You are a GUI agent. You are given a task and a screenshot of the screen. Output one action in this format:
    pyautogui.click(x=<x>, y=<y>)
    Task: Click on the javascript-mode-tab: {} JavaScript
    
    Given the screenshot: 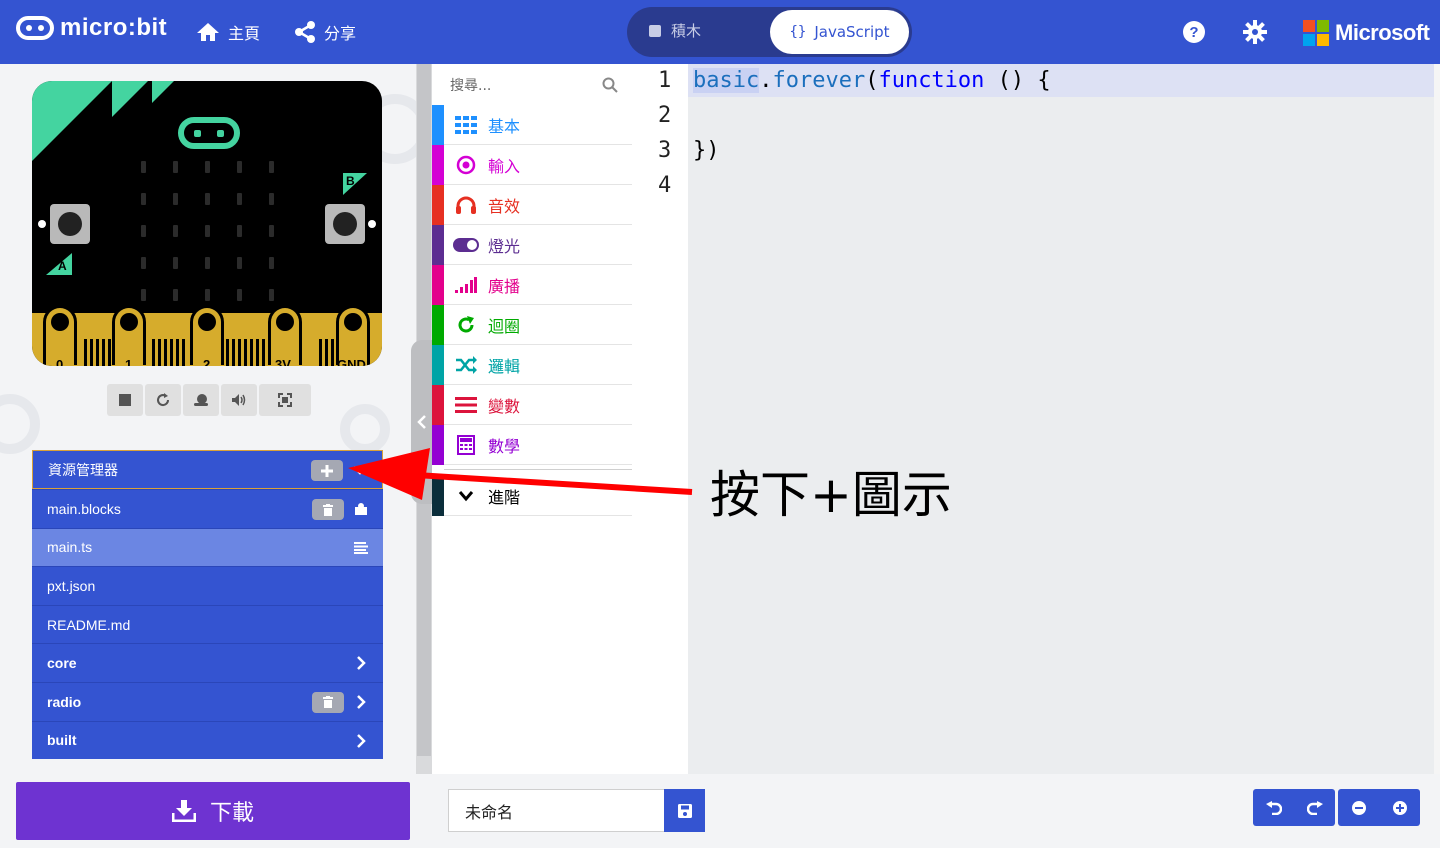 What is the action you would take?
    pyautogui.click(x=839, y=32)
    